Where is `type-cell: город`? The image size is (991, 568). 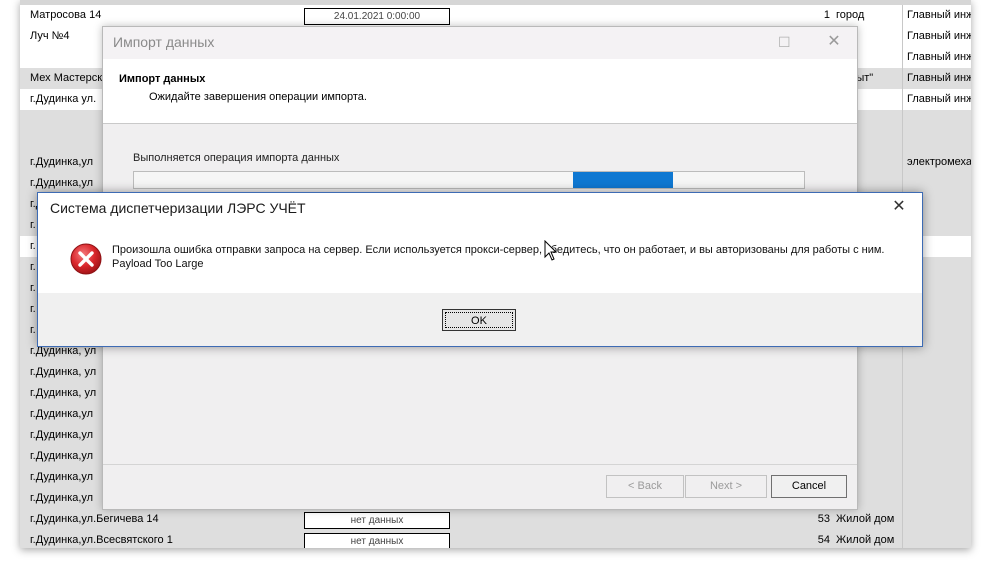 type-cell: город is located at coordinates (850, 15).